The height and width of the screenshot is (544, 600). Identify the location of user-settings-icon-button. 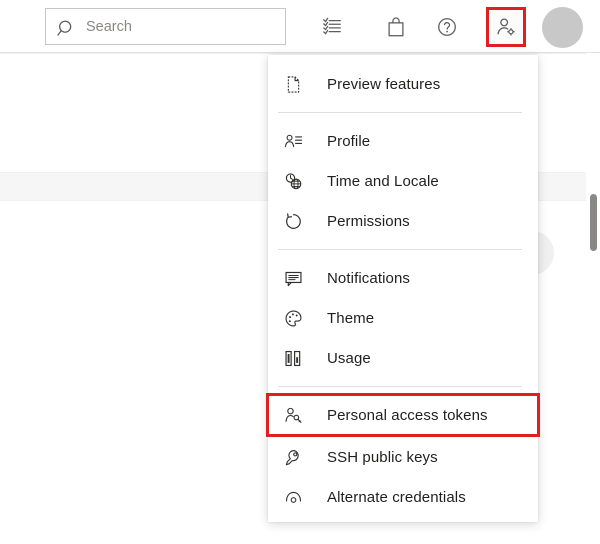
(506, 27).